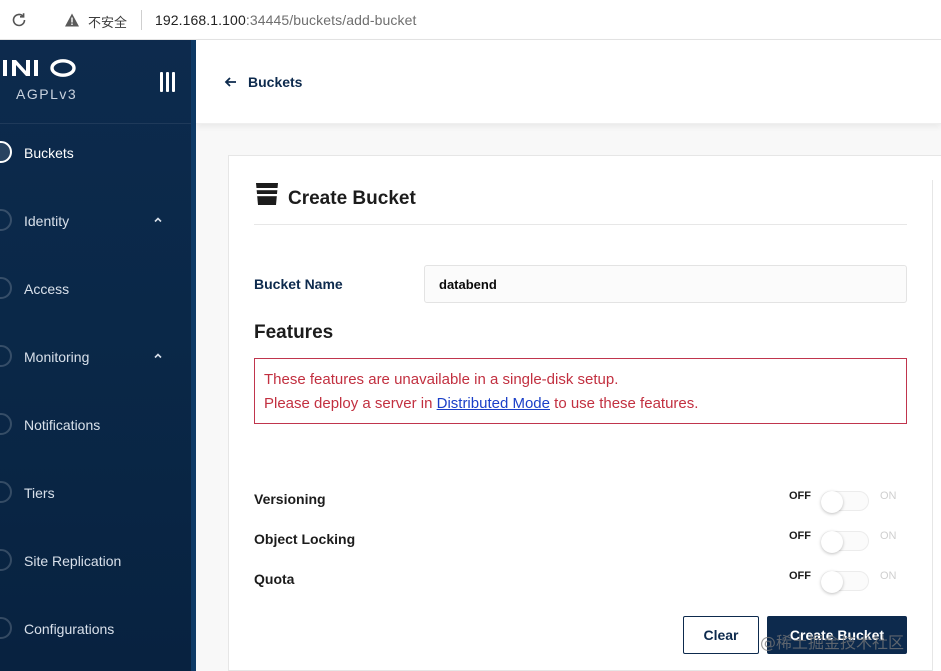  What do you see at coordinates (200, 20) in the screenshot?
I see `url-host: 192.168.1.100` at bounding box center [200, 20].